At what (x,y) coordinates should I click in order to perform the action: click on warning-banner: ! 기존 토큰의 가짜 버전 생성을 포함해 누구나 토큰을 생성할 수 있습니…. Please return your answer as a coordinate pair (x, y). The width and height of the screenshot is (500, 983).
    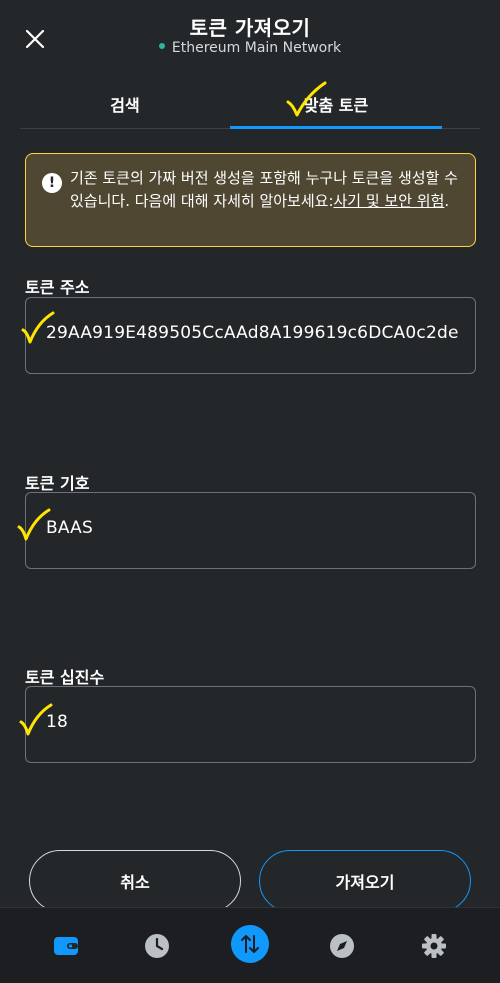
    Looking at the image, I should click on (250, 200).